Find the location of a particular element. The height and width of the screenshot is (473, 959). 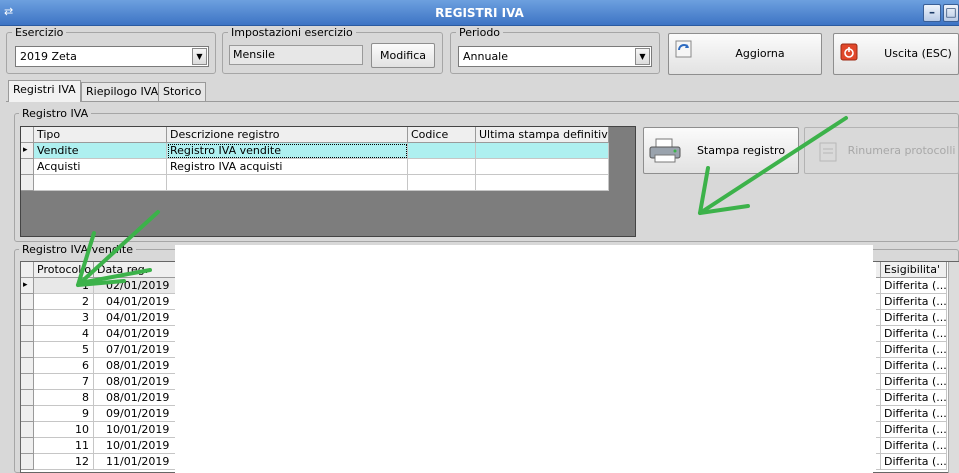

periodo-select: Annuale ▼ is located at coordinates (555, 56).